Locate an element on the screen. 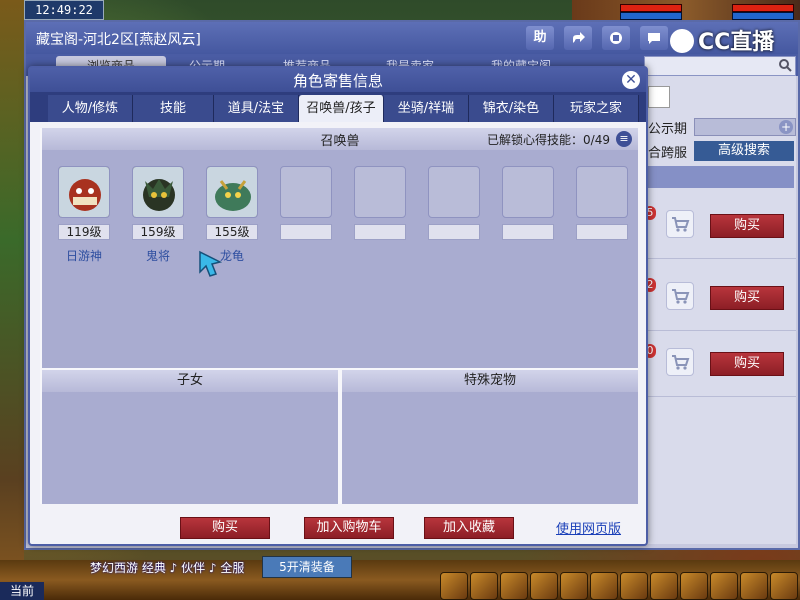  add-to-favorites-button: 加入收藏 is located at coordinates (469, 528).